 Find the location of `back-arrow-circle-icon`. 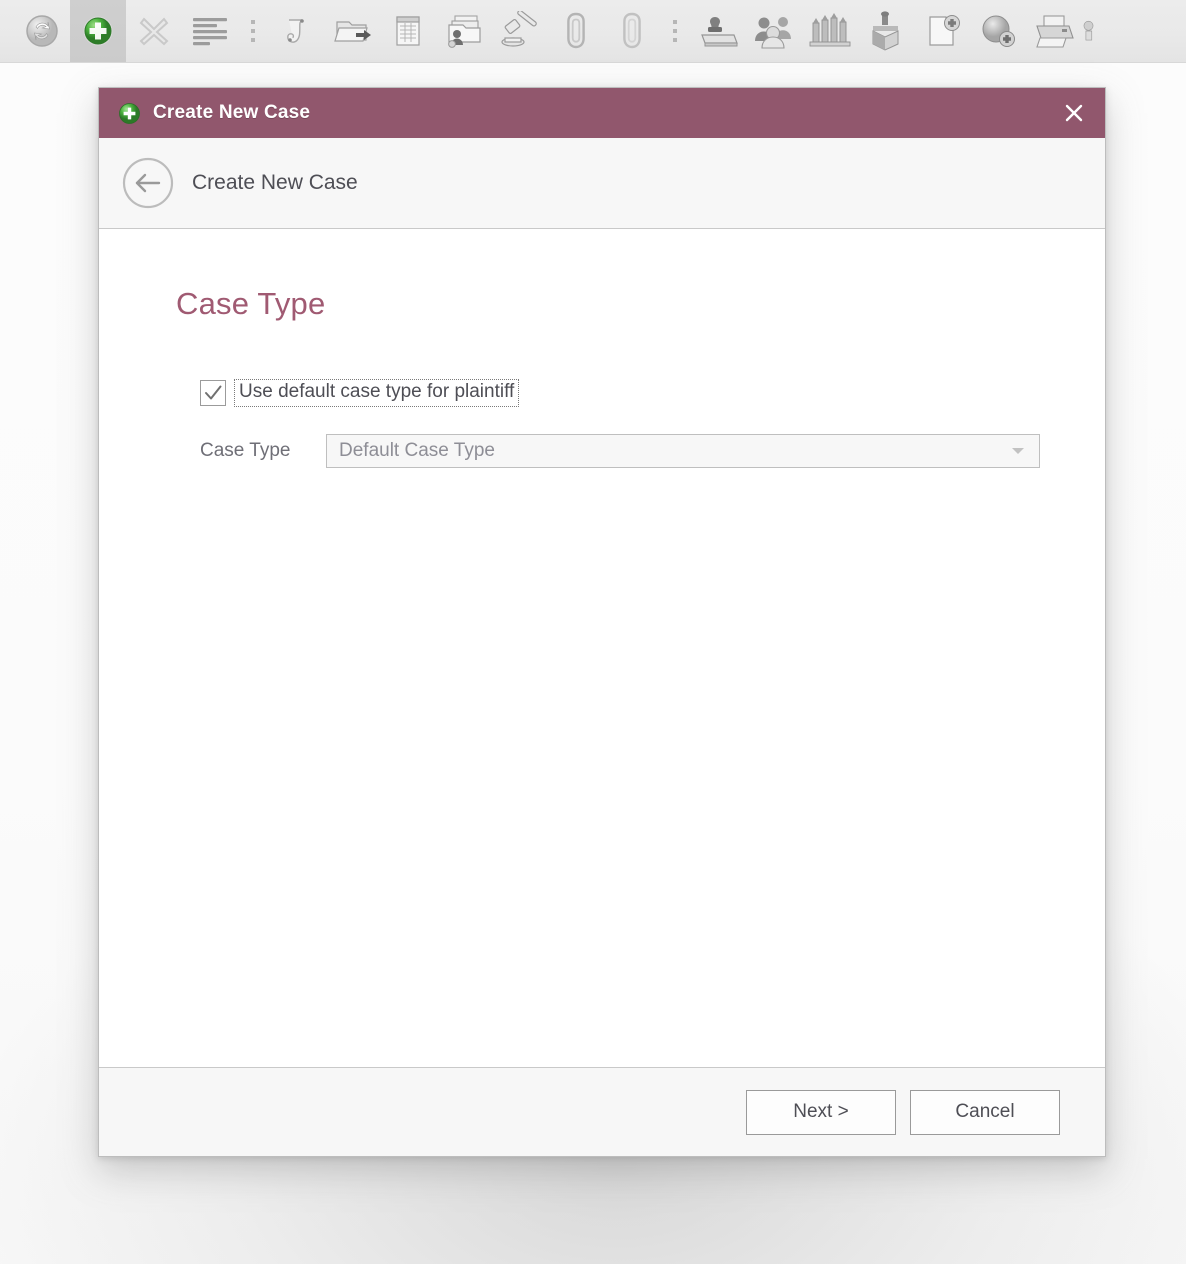

back-arrow-circle-icon is located at coordinates (148, 183).